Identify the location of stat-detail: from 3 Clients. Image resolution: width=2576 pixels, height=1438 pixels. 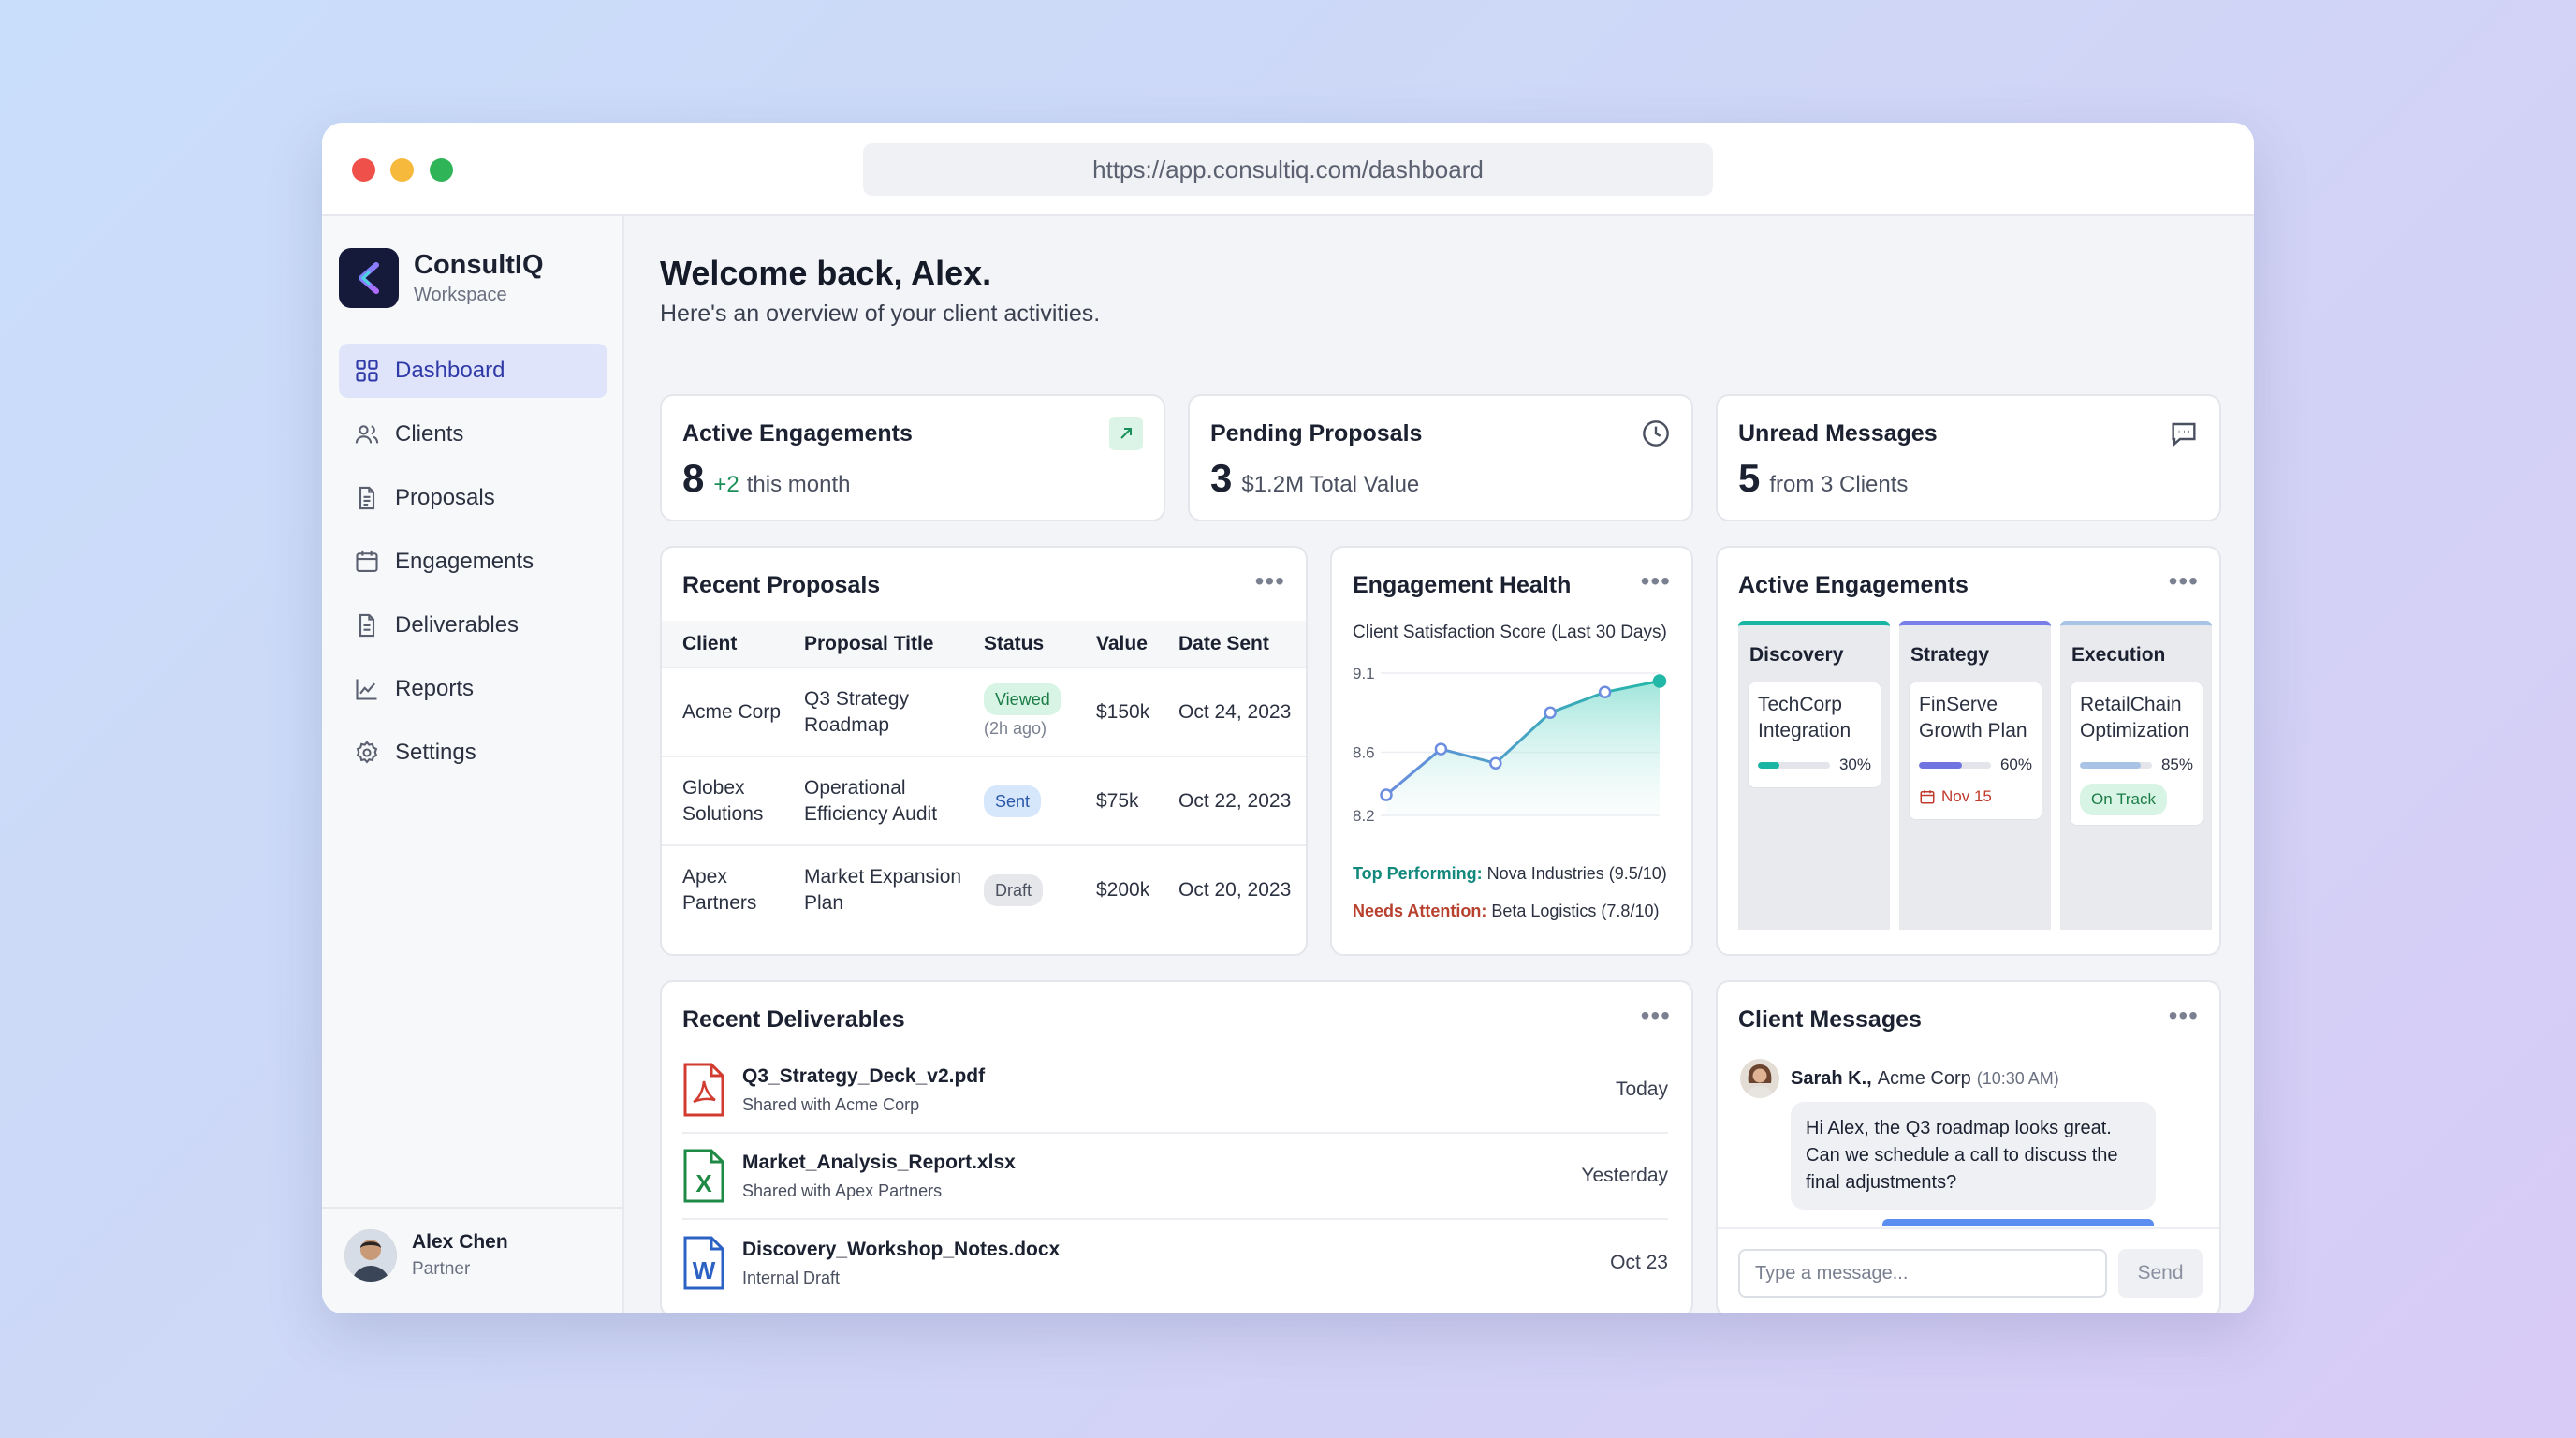
(1839, 484).